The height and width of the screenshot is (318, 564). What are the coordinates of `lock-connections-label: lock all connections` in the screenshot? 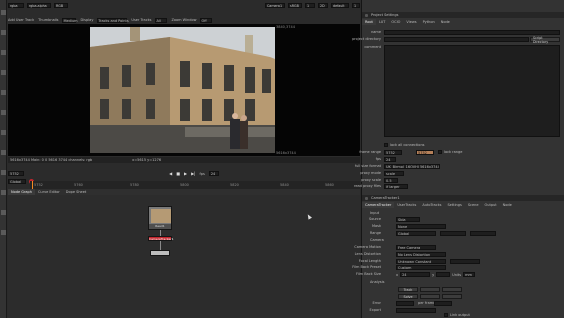 It's located at (407, 145).